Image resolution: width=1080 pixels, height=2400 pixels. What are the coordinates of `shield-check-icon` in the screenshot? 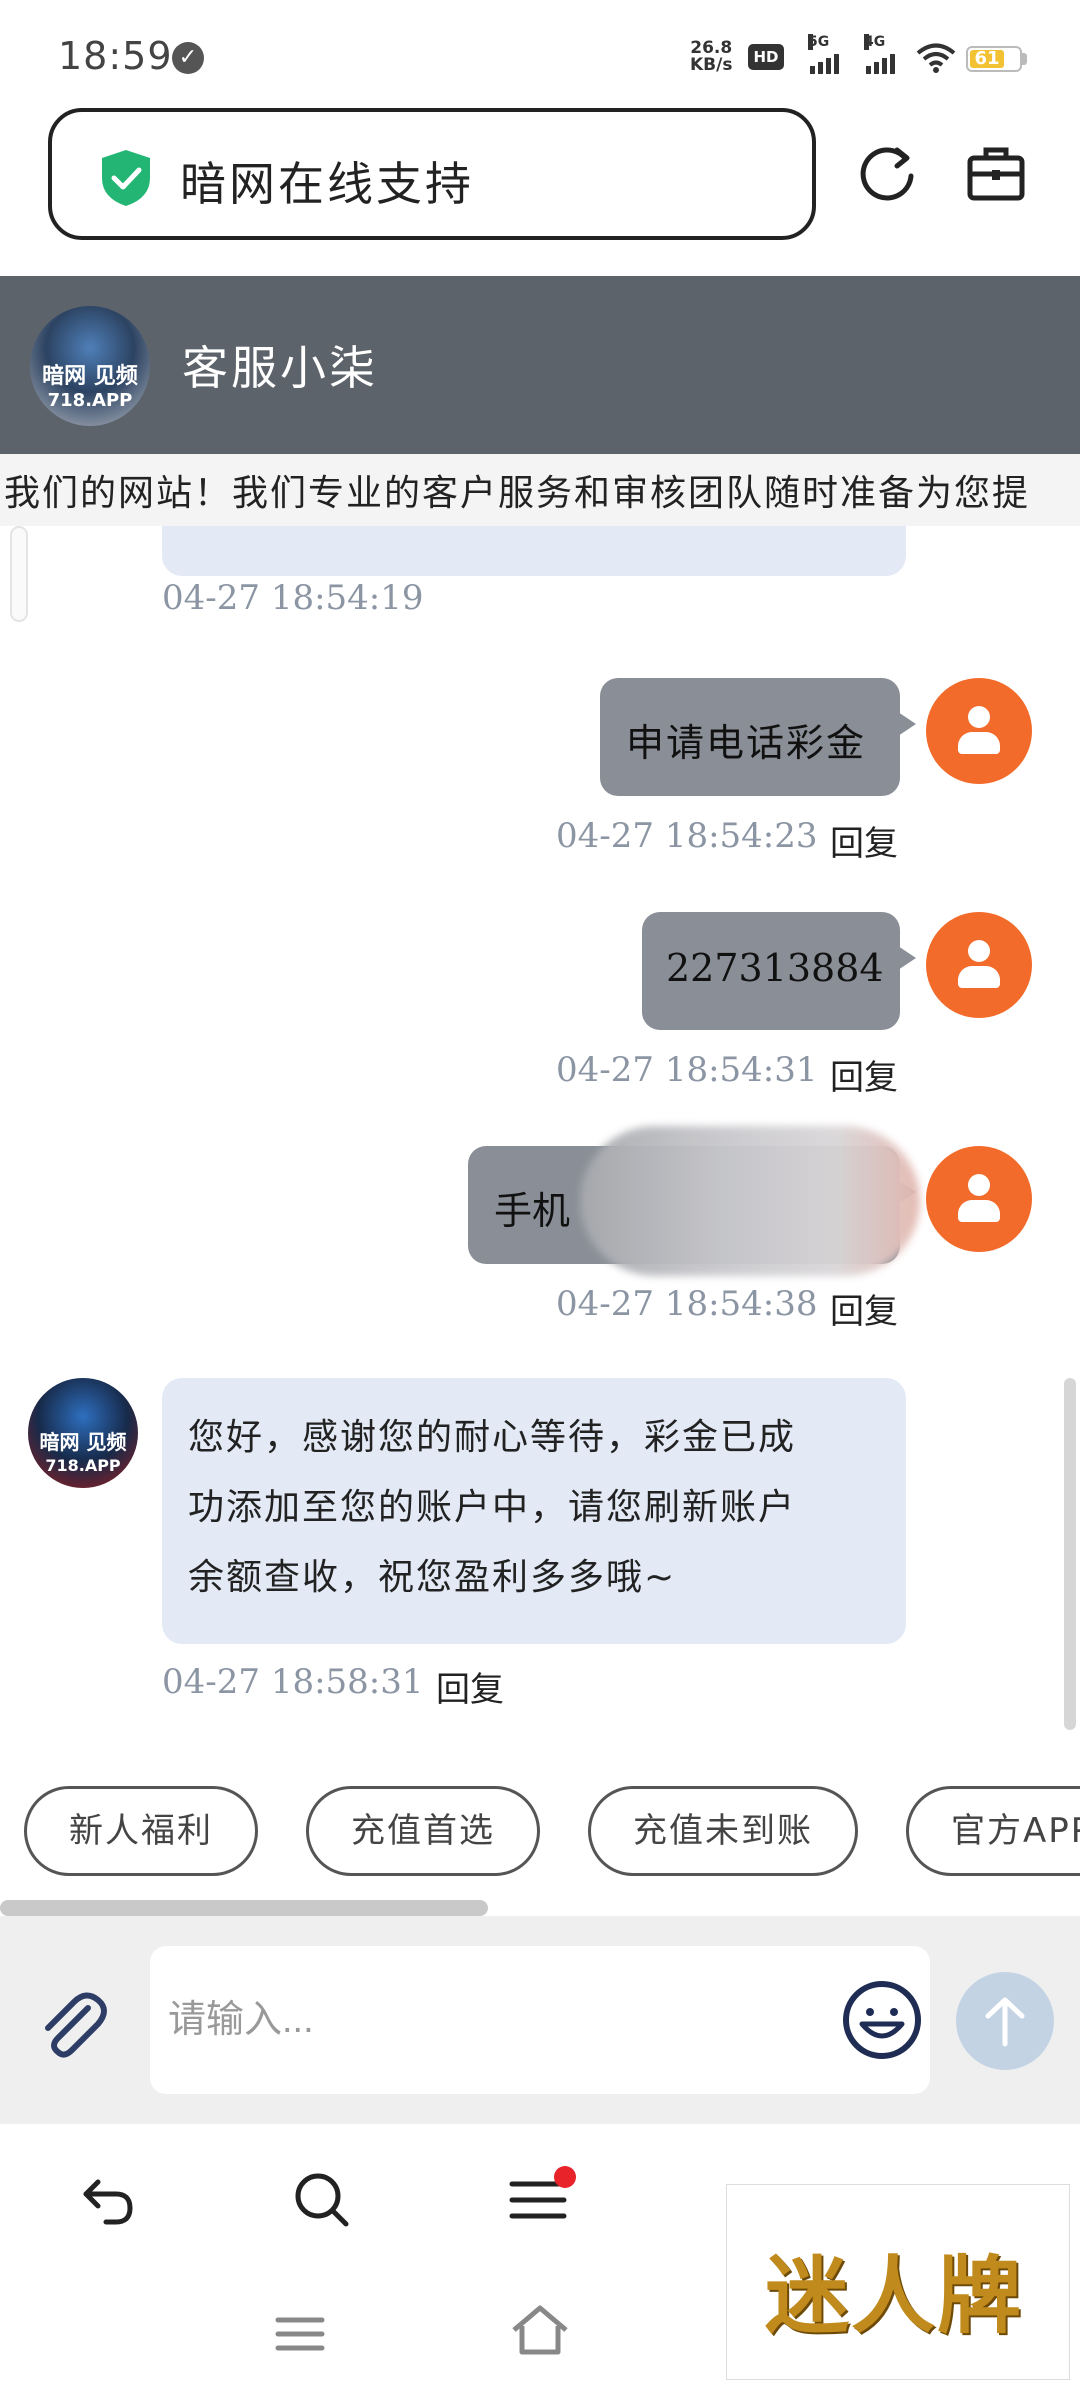 It's located at (126, 178).